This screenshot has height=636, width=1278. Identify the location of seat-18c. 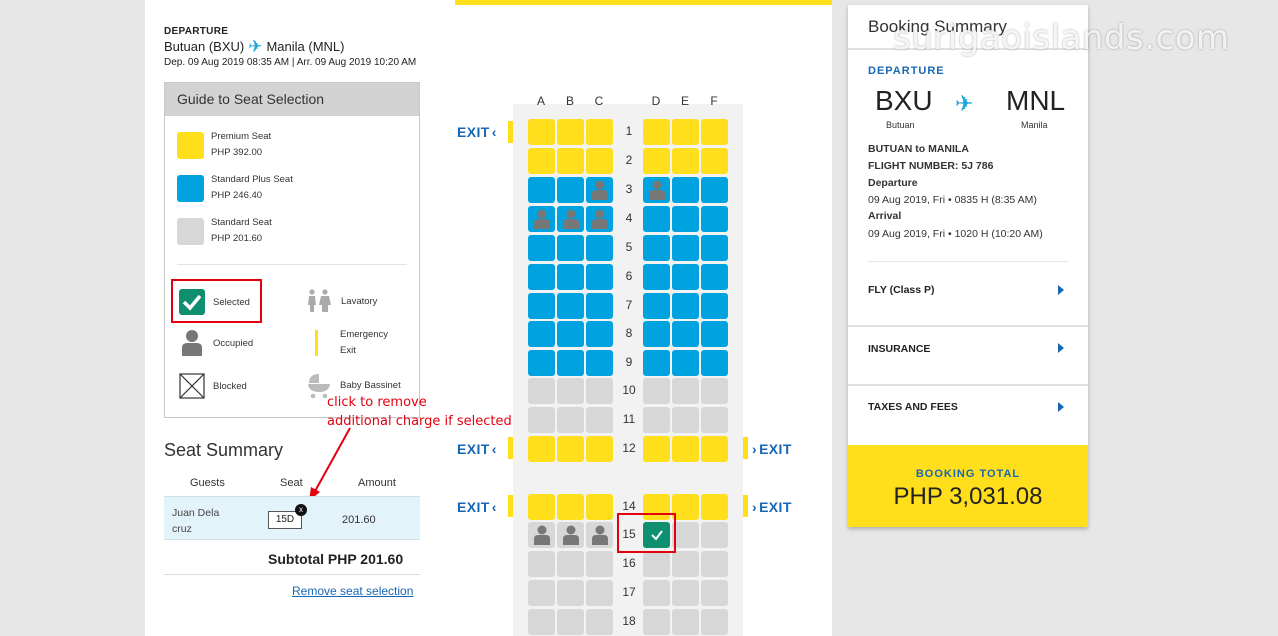
(599, 622).